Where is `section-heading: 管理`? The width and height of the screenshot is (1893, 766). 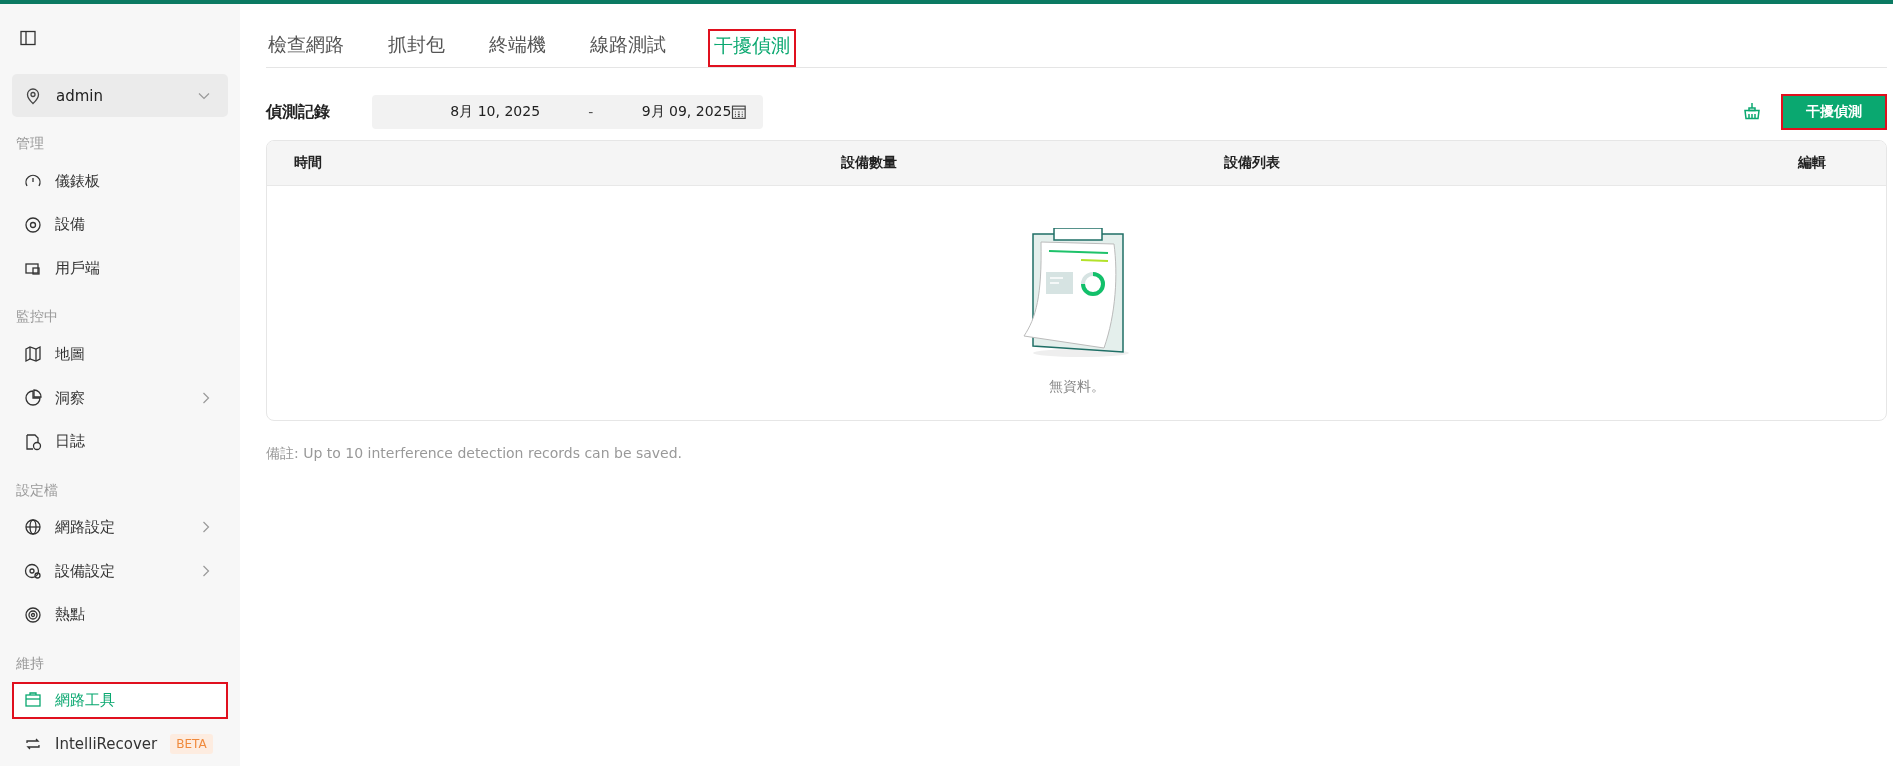 section-heading: 管理 is located at coordinates (30, 144).